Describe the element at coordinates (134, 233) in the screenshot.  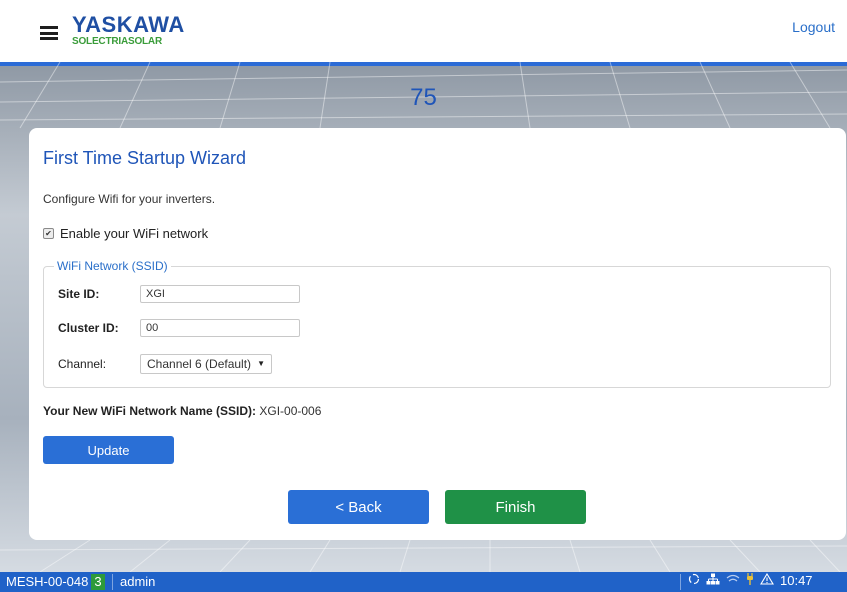
I see `enable-wifi-label: Enable your WiFi network` at that location.